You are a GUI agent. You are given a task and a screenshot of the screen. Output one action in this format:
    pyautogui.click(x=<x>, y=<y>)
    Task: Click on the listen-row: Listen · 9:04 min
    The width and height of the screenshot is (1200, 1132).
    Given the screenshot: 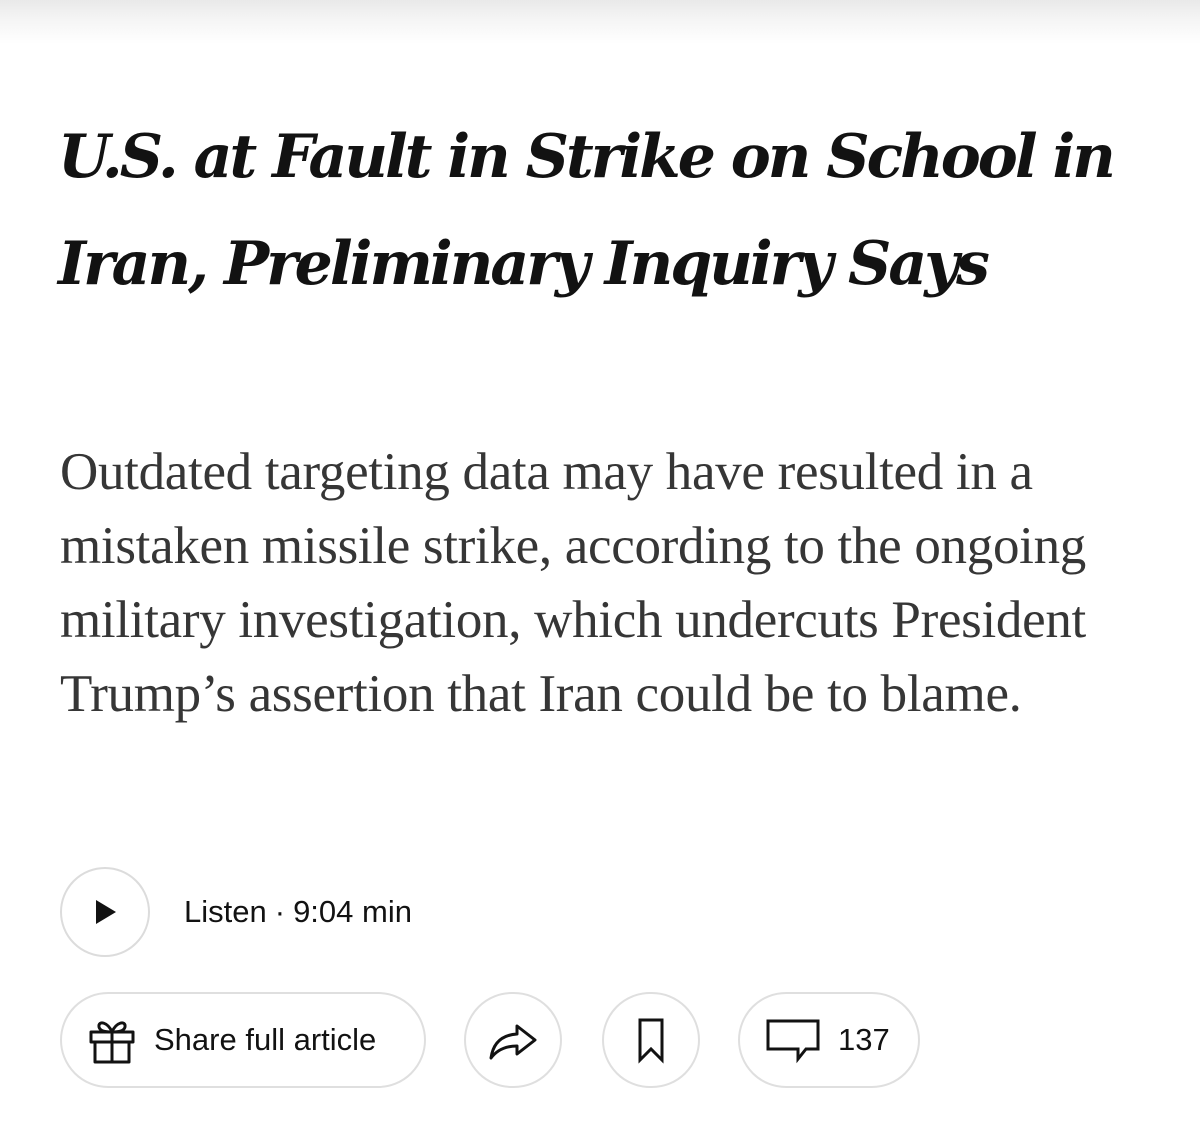 What is the action you would take?
    pyautogui.click(x=236, y=912)
    